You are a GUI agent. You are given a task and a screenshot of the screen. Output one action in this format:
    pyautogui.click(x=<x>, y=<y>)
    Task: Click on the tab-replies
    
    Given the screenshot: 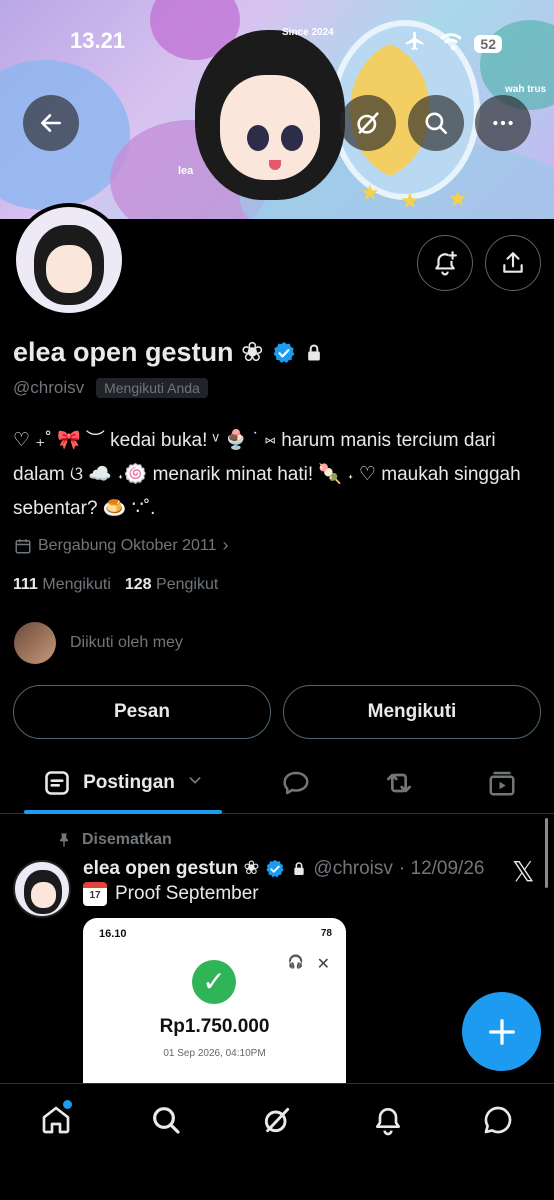 What is the action you would take?
    pyautogui.click(x=296, y=783)
    